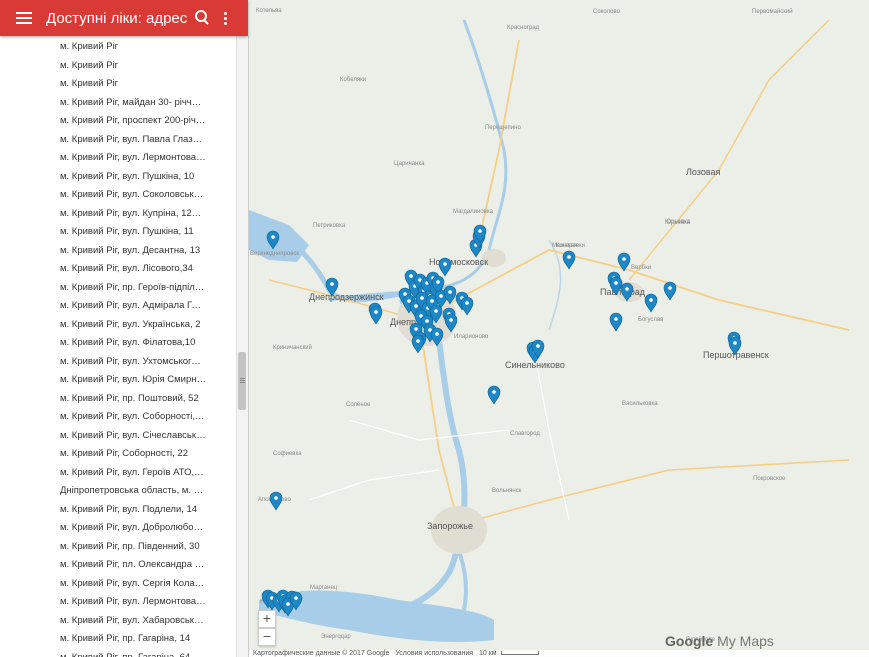 This screenshot has width=869, height=657. I want to click on list-item: м. Кривий Ріг, пр. Поштовий, 52, so click(103, 399).